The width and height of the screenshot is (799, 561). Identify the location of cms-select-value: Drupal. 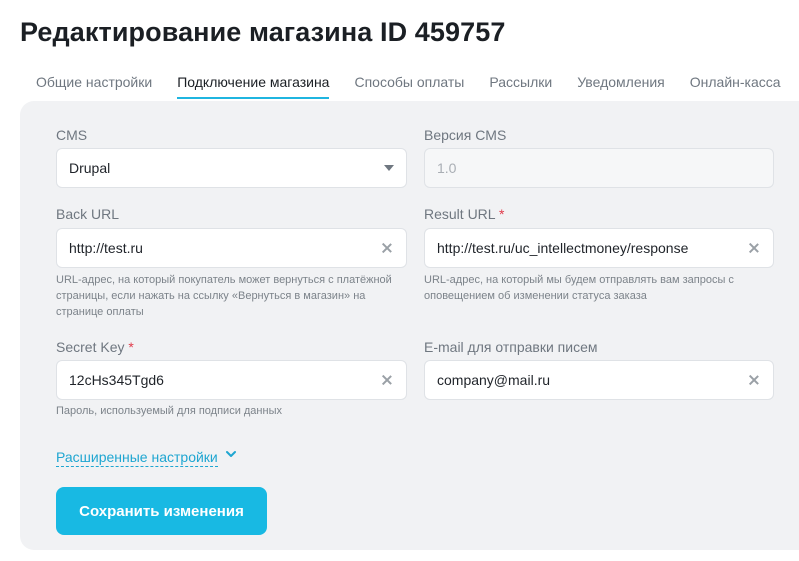
(90, 168).